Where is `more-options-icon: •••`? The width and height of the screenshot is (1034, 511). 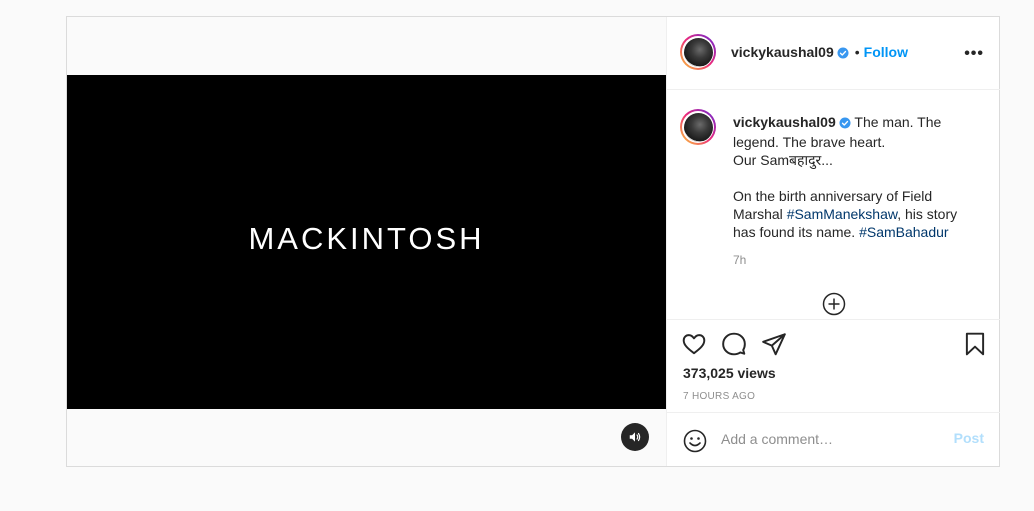 more-options-icon: ••• is located at coordinates (974, 54).